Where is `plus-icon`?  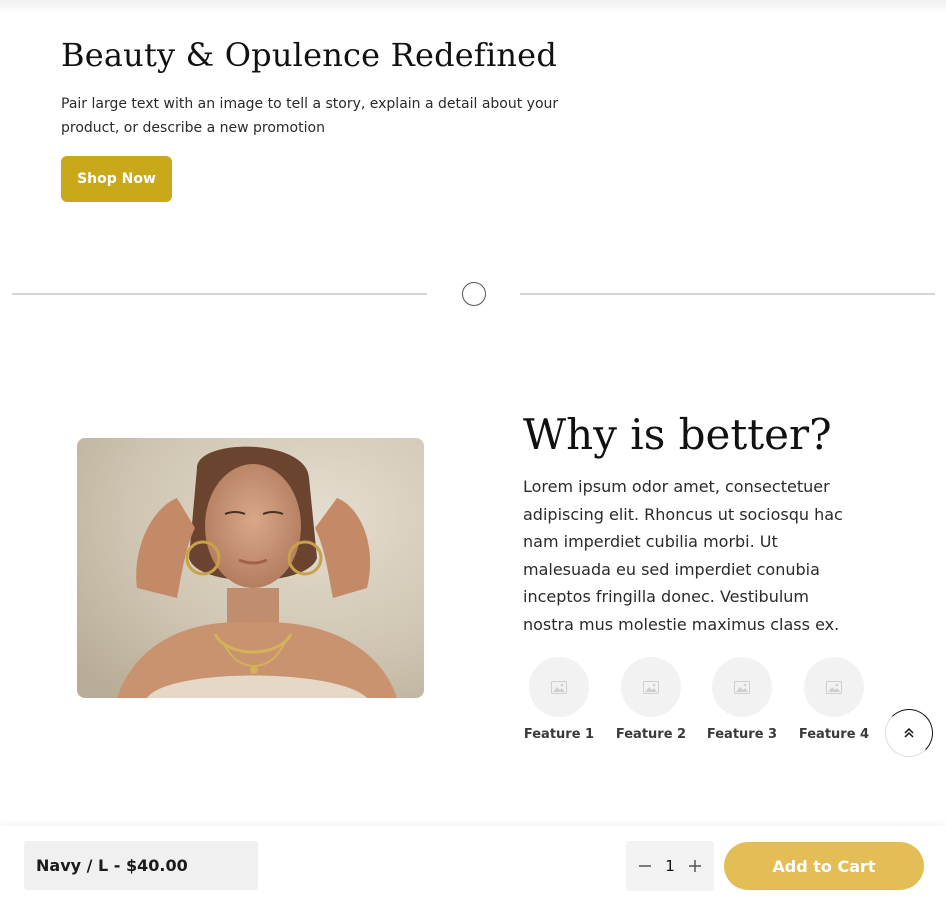 plus-icon is located at coordinates (694, 866).